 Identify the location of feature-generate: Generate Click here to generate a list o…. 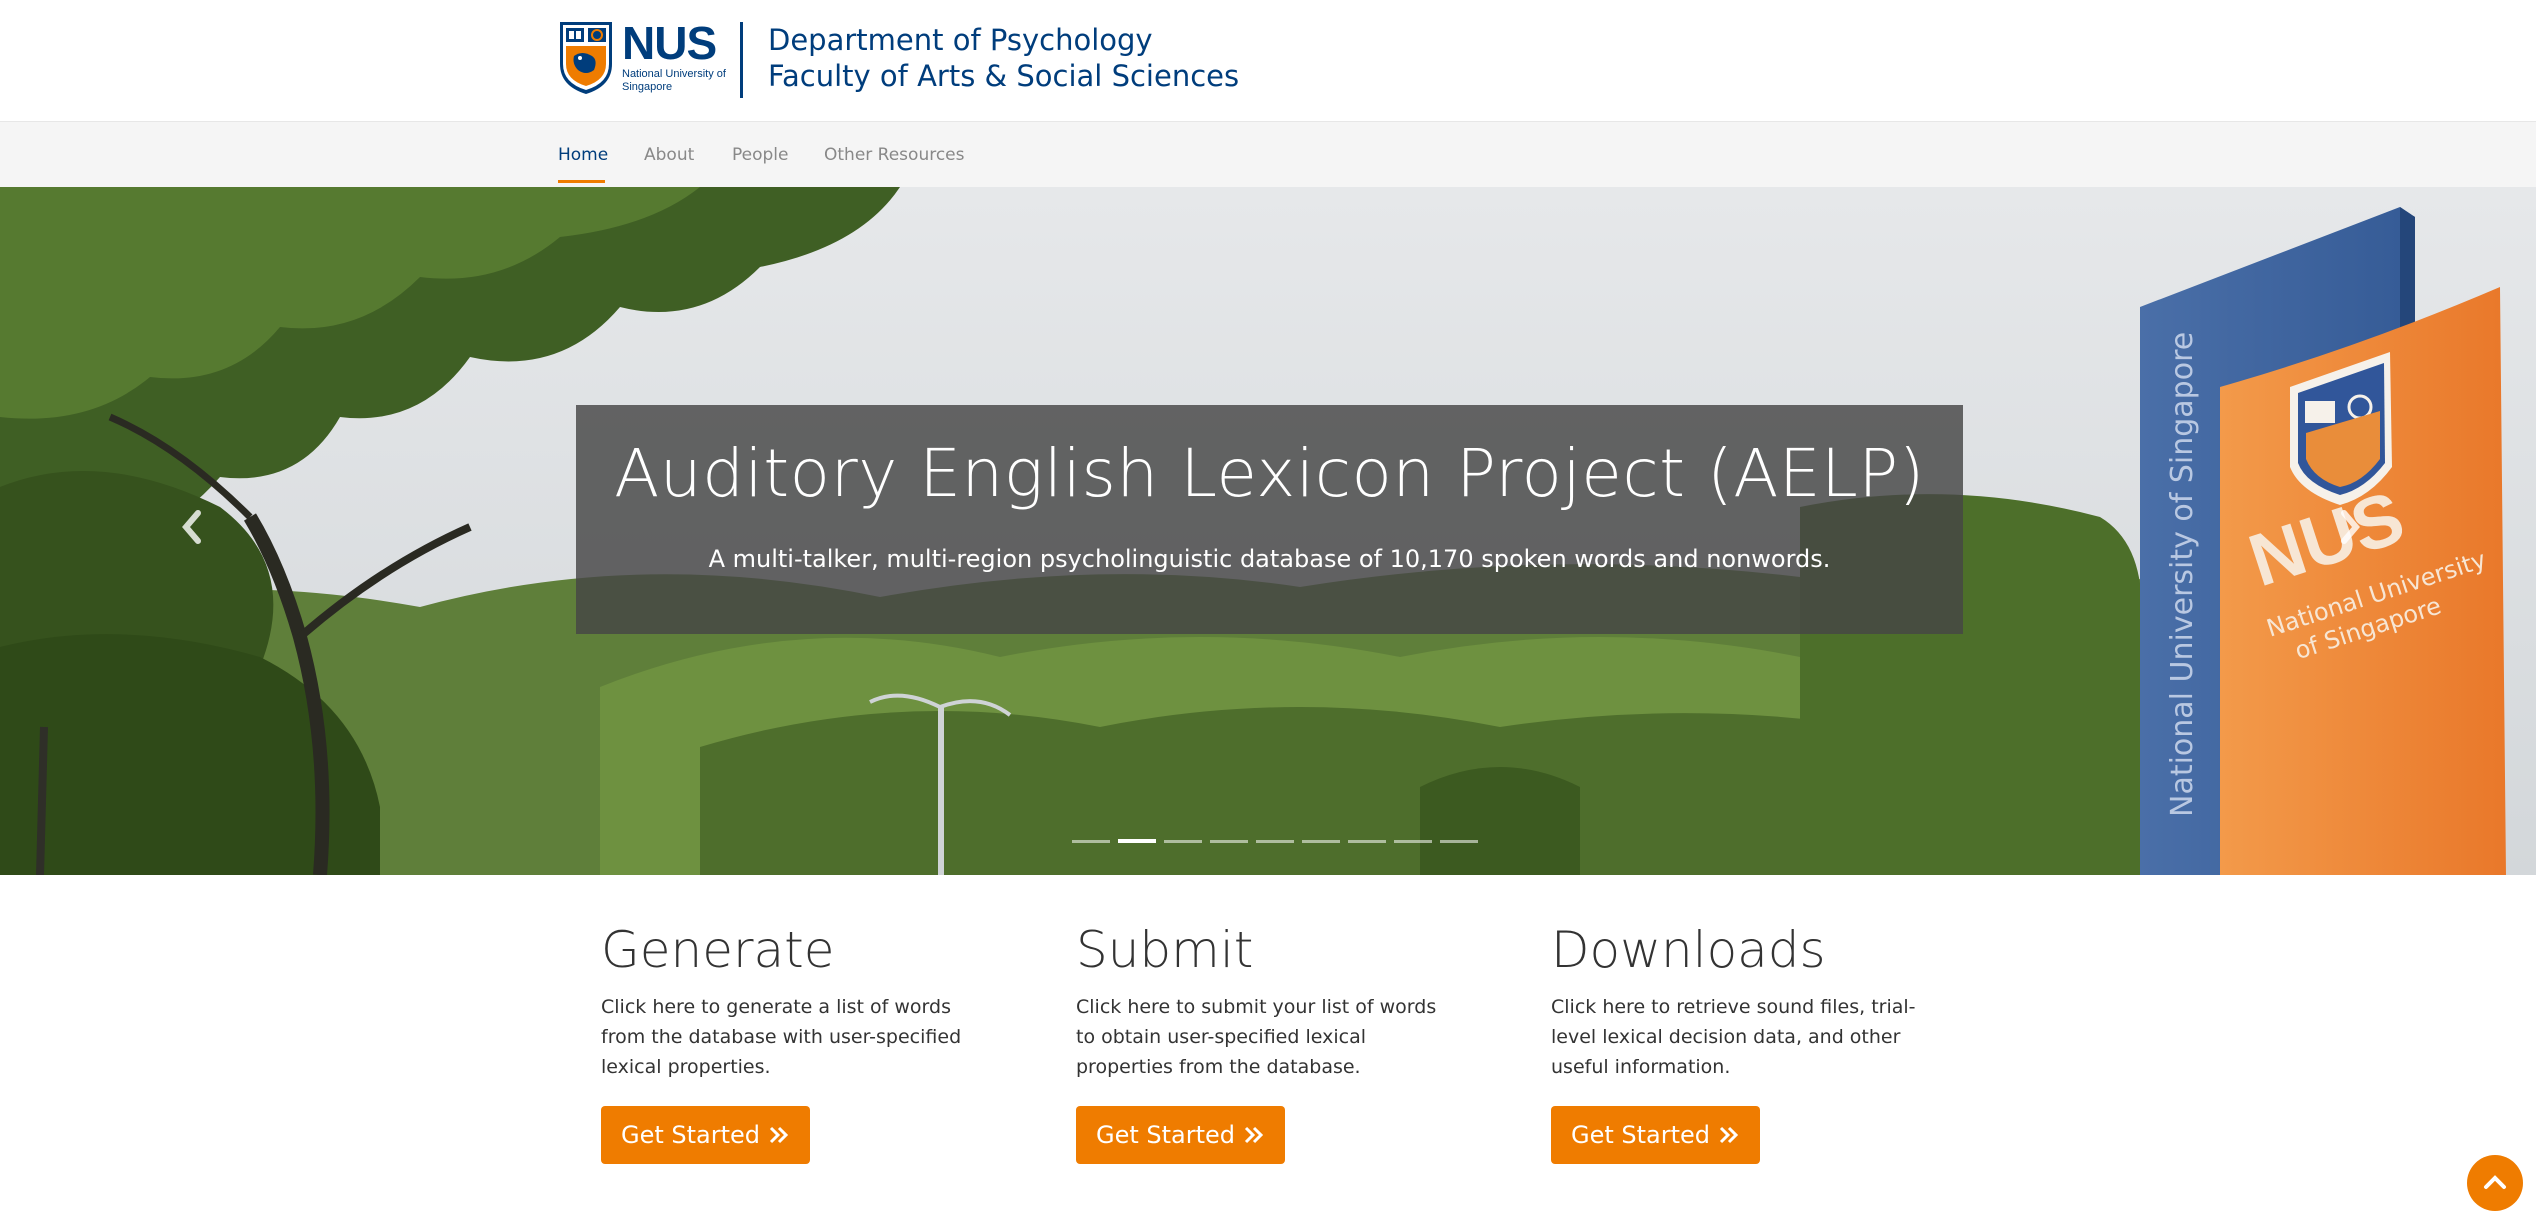
(791, 1042).